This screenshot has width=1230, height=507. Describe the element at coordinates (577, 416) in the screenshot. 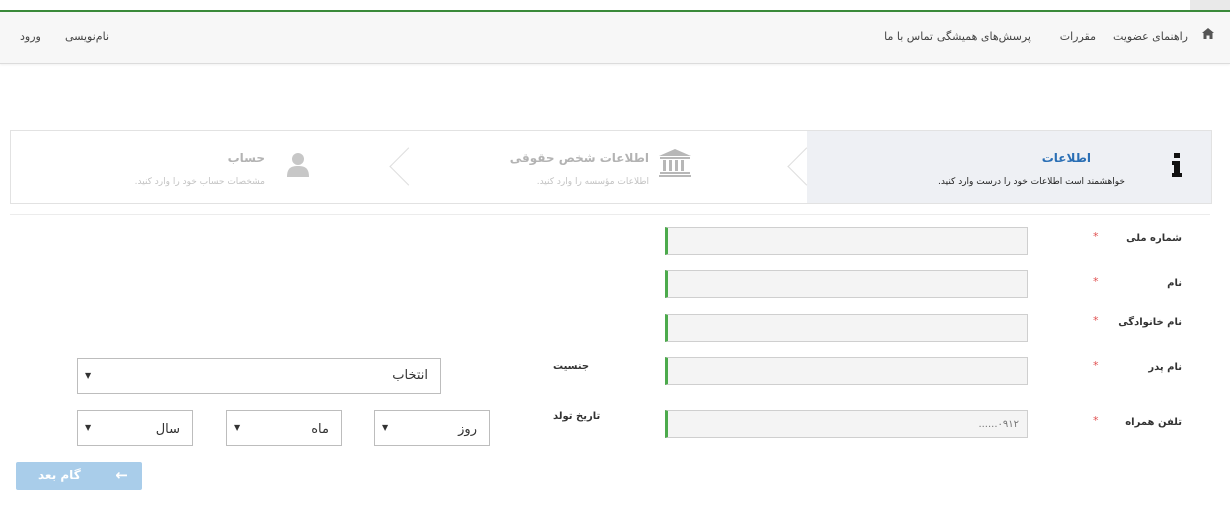

I see `birth-date-label: تاریخ تولد` at that location.